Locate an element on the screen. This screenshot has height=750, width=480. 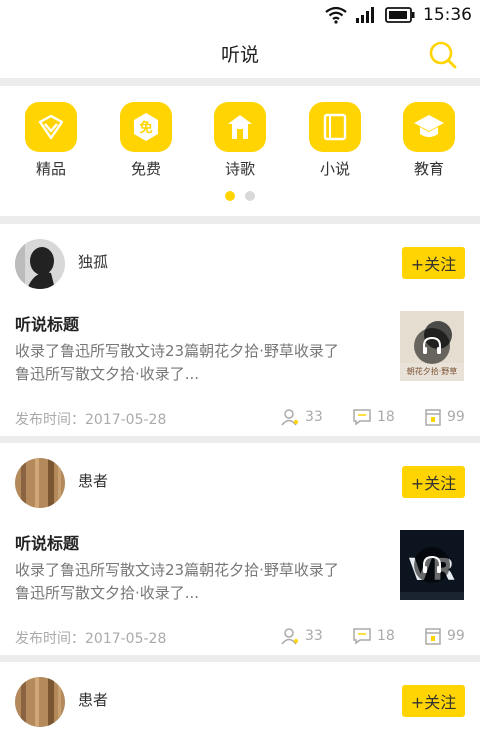
diamond-icon is located at coordinates (51, 127).